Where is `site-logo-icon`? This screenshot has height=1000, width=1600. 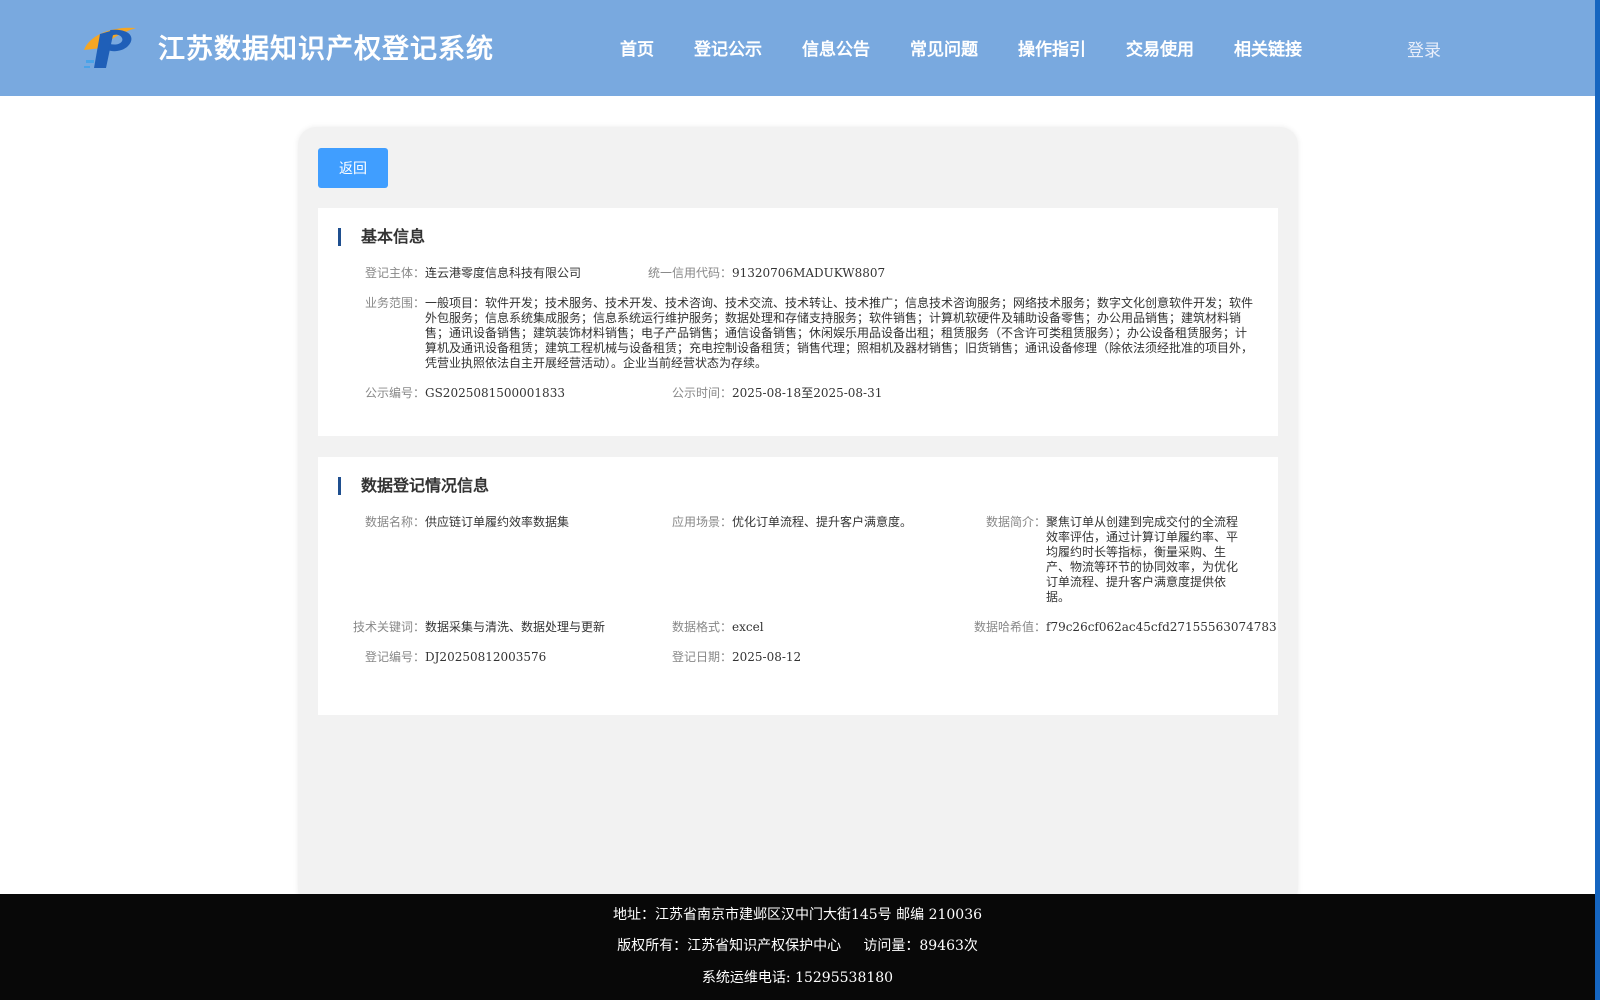 site-logo-icon is located at coordinates (110, 47).